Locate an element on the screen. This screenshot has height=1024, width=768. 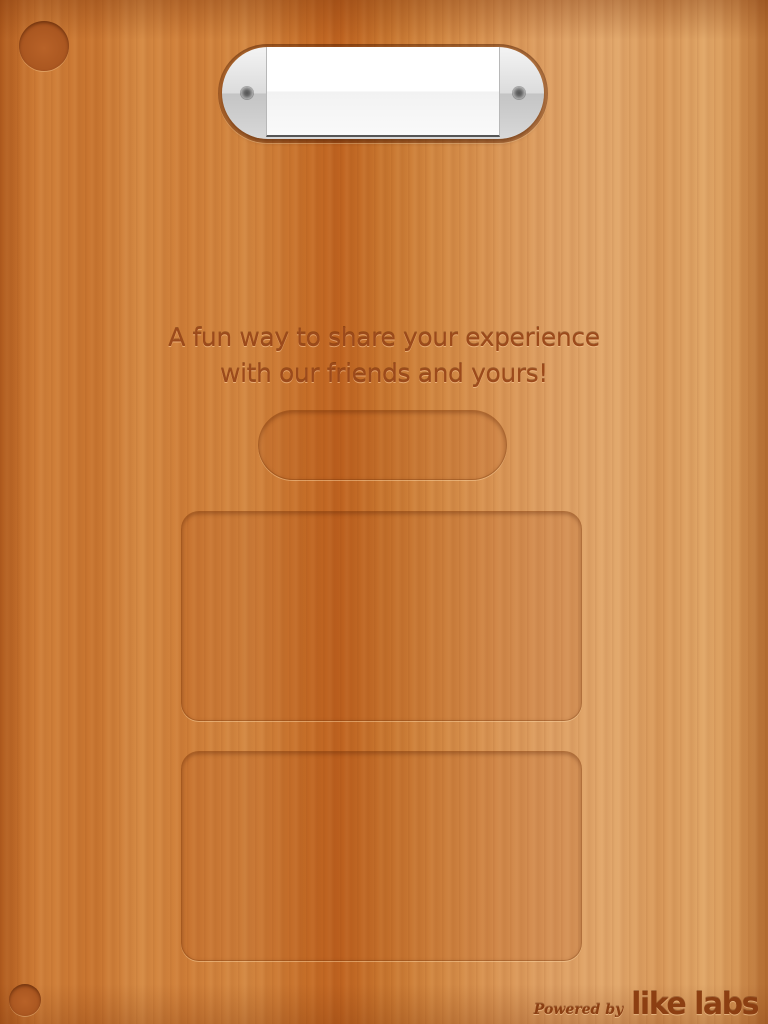
tagline-line-1: A fun way to share your experience is located at coordinates (384, 337).